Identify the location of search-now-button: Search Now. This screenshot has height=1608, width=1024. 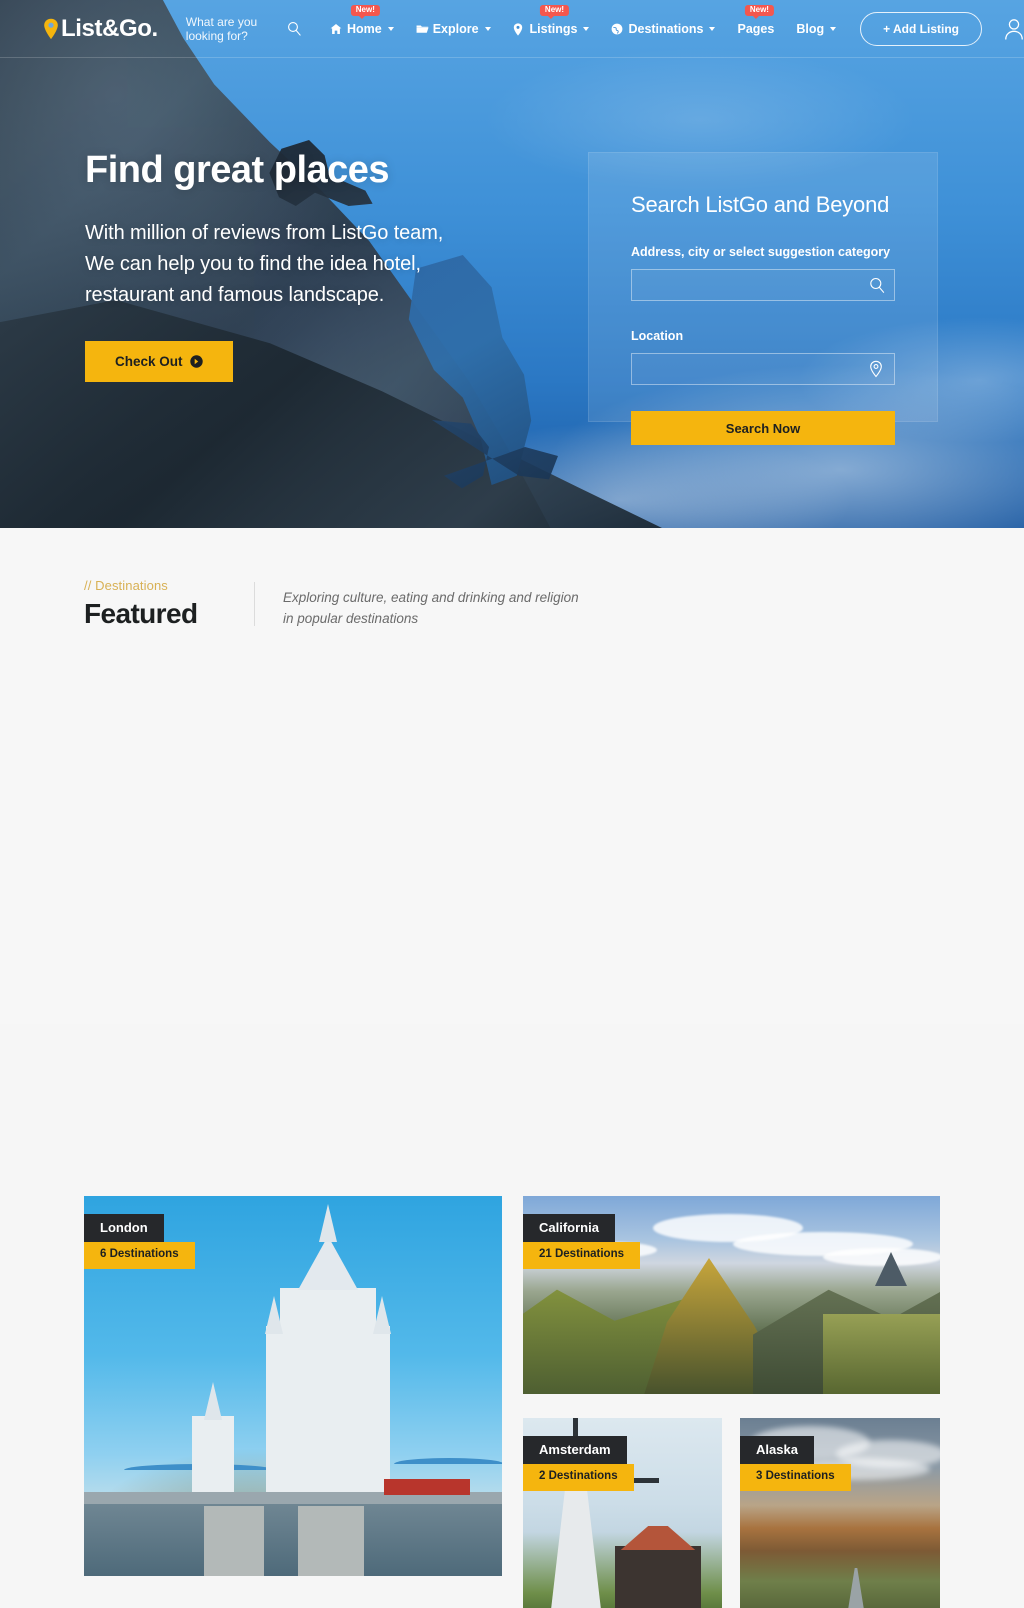
(763, 428).